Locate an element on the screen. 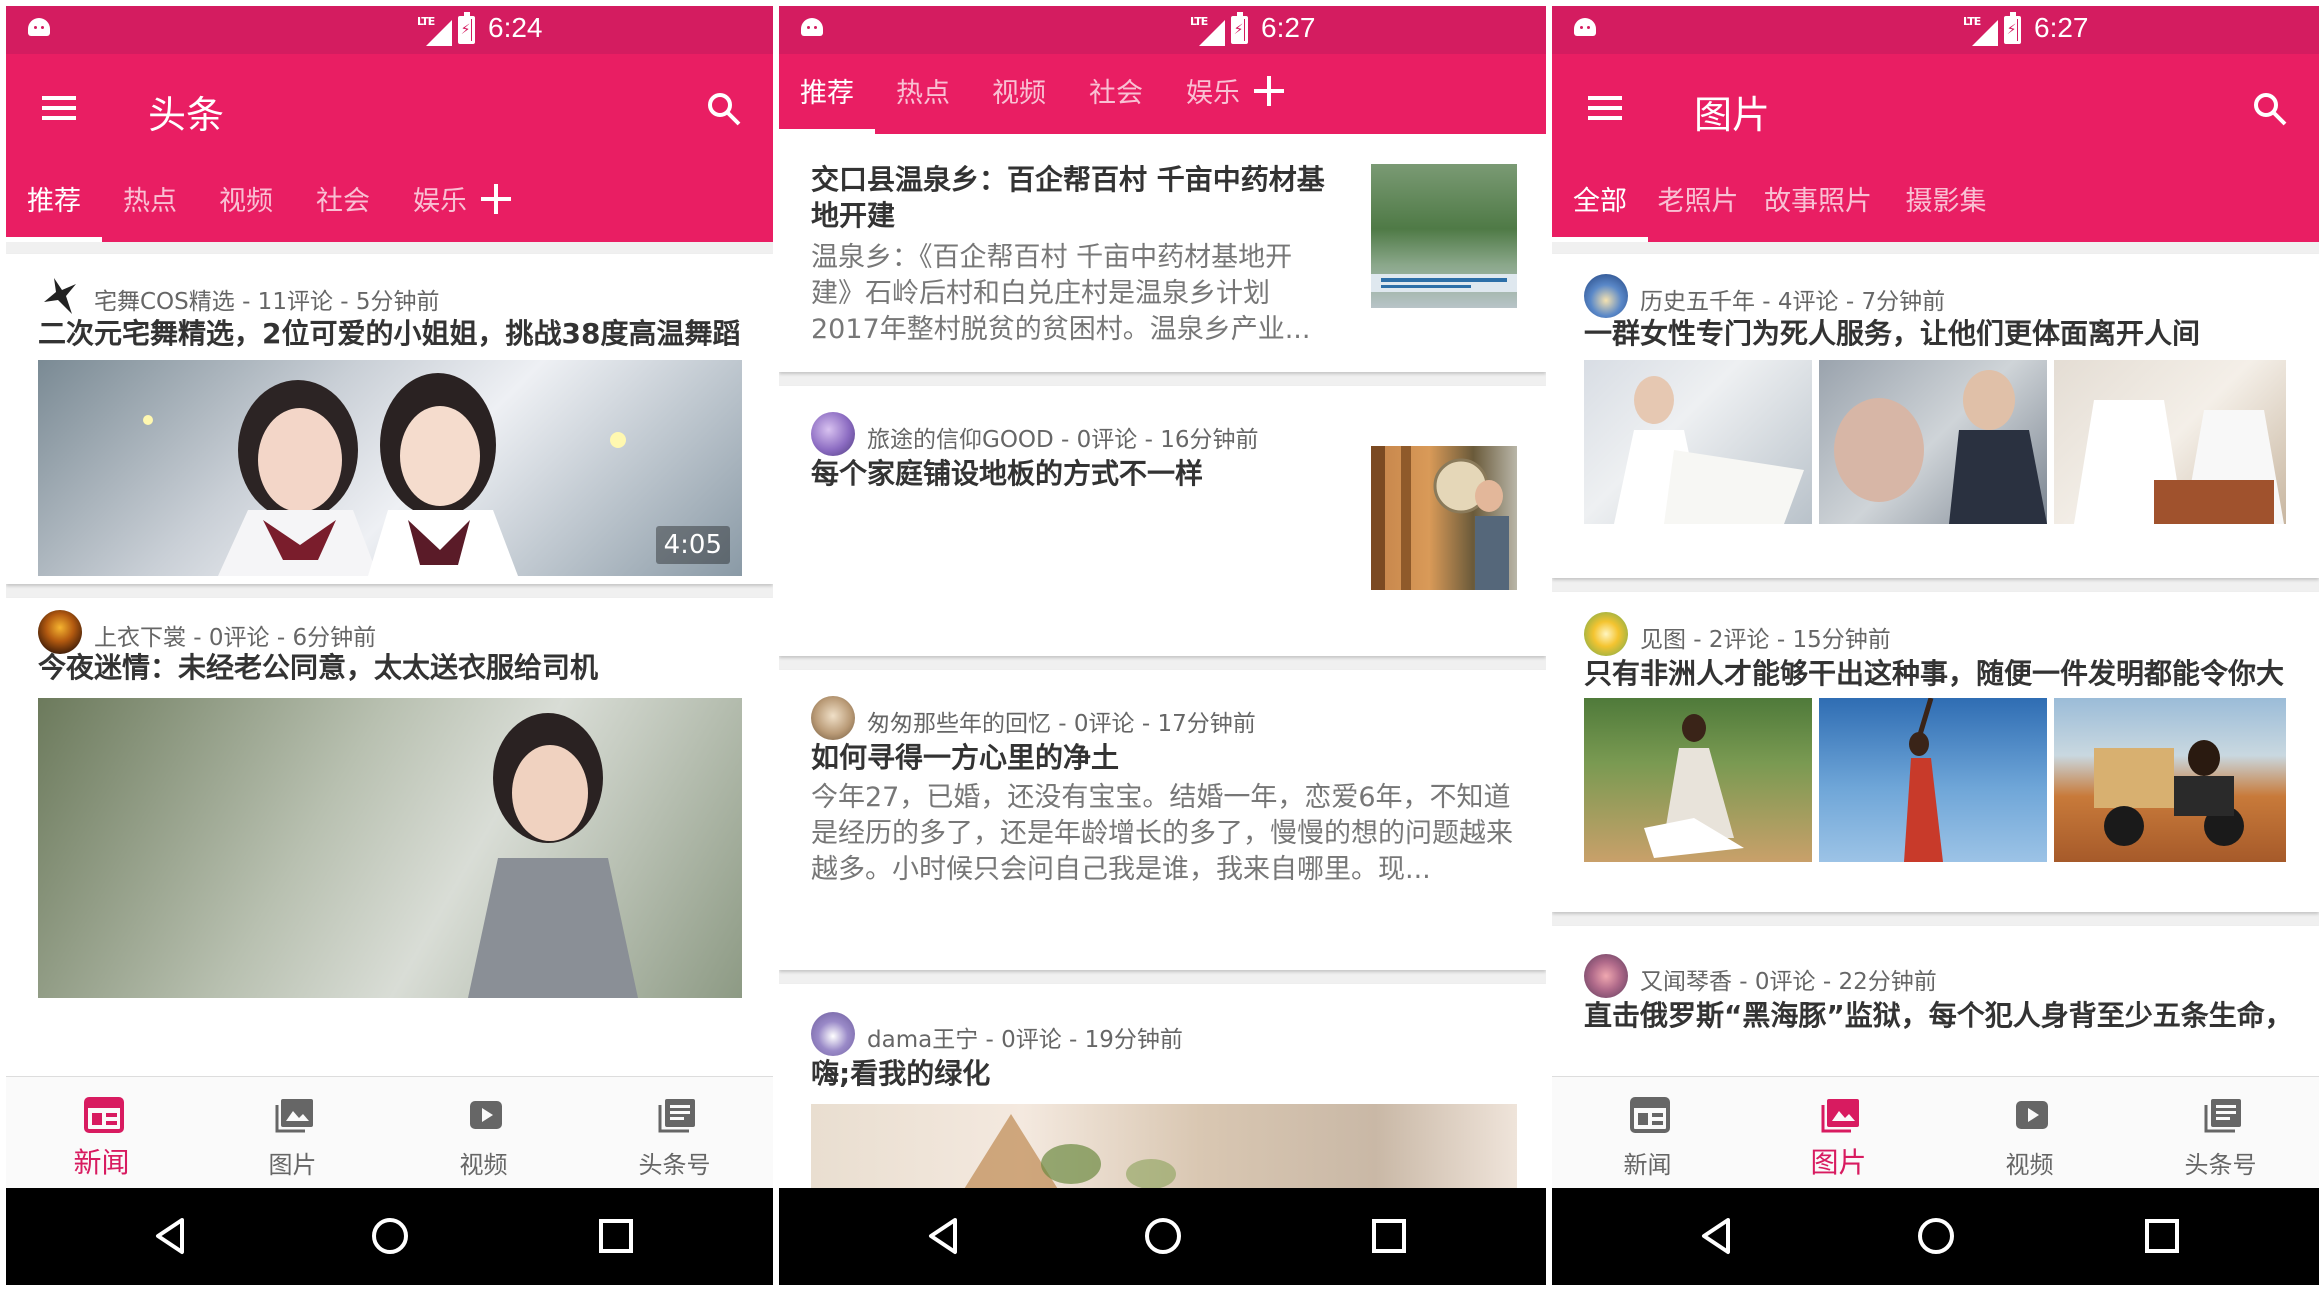 This screenshot has width=2324, height=1290. category-tabs: 推荐 热点 视频 社会 娱乐 is located at coordinates (1162, 94).